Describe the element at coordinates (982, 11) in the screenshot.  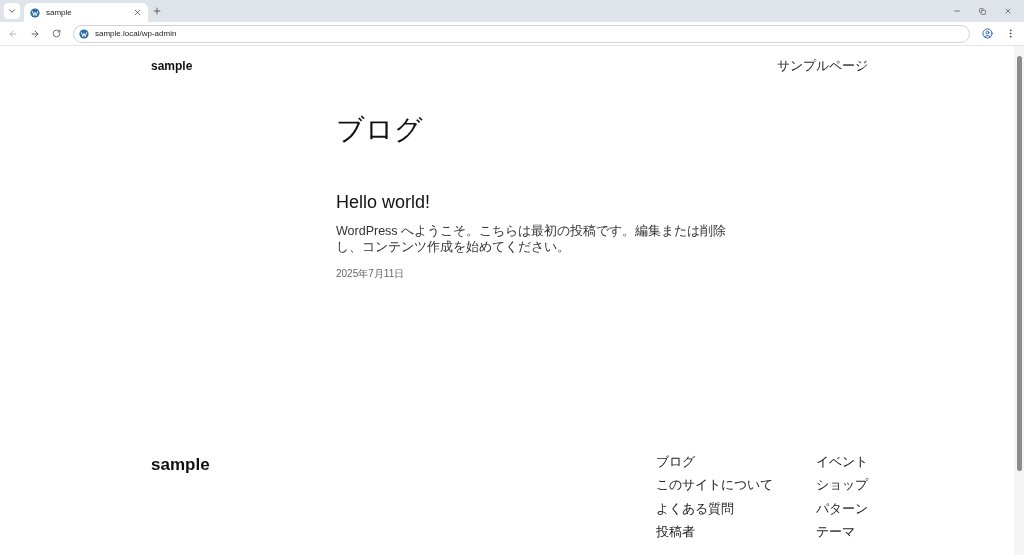
I see `restore-icon` at that location.